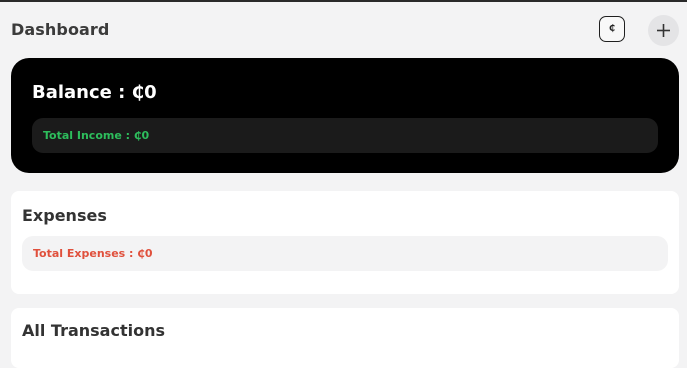  Describe the element at coordinates (612, 29) in the screenshot. I see `currency-button: ₵` at that location.